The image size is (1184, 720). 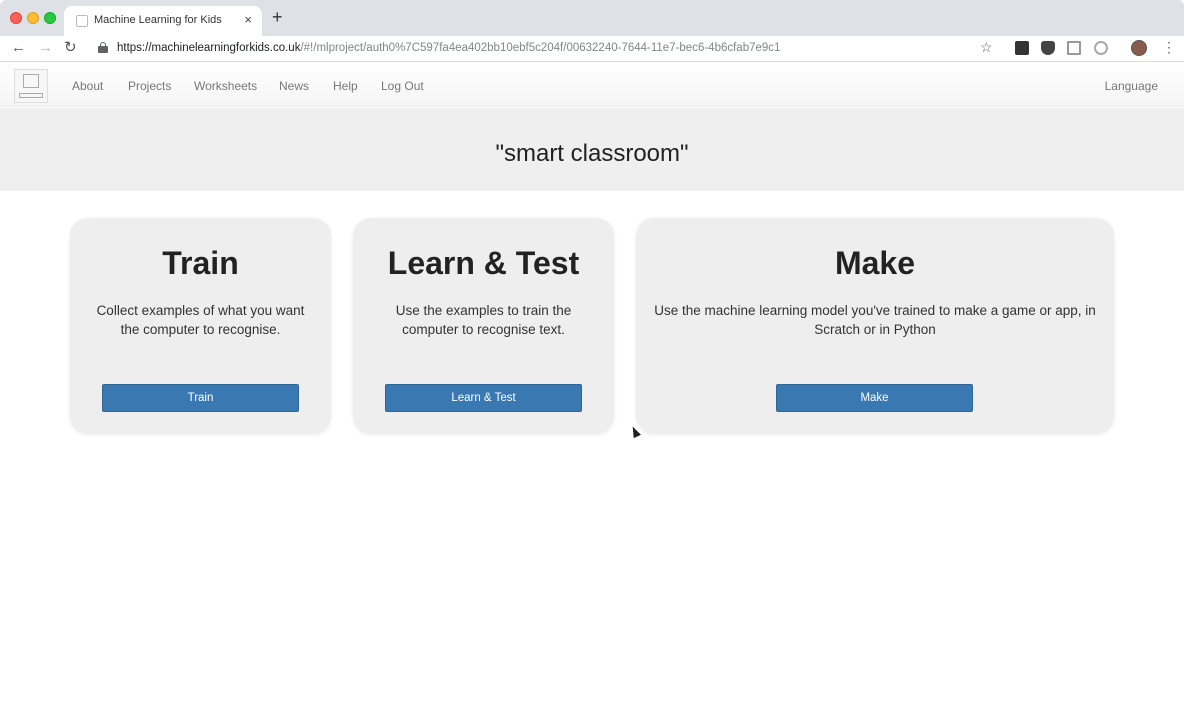 I want to click on close-tab-icon: ×, so click(x=248, y=19).